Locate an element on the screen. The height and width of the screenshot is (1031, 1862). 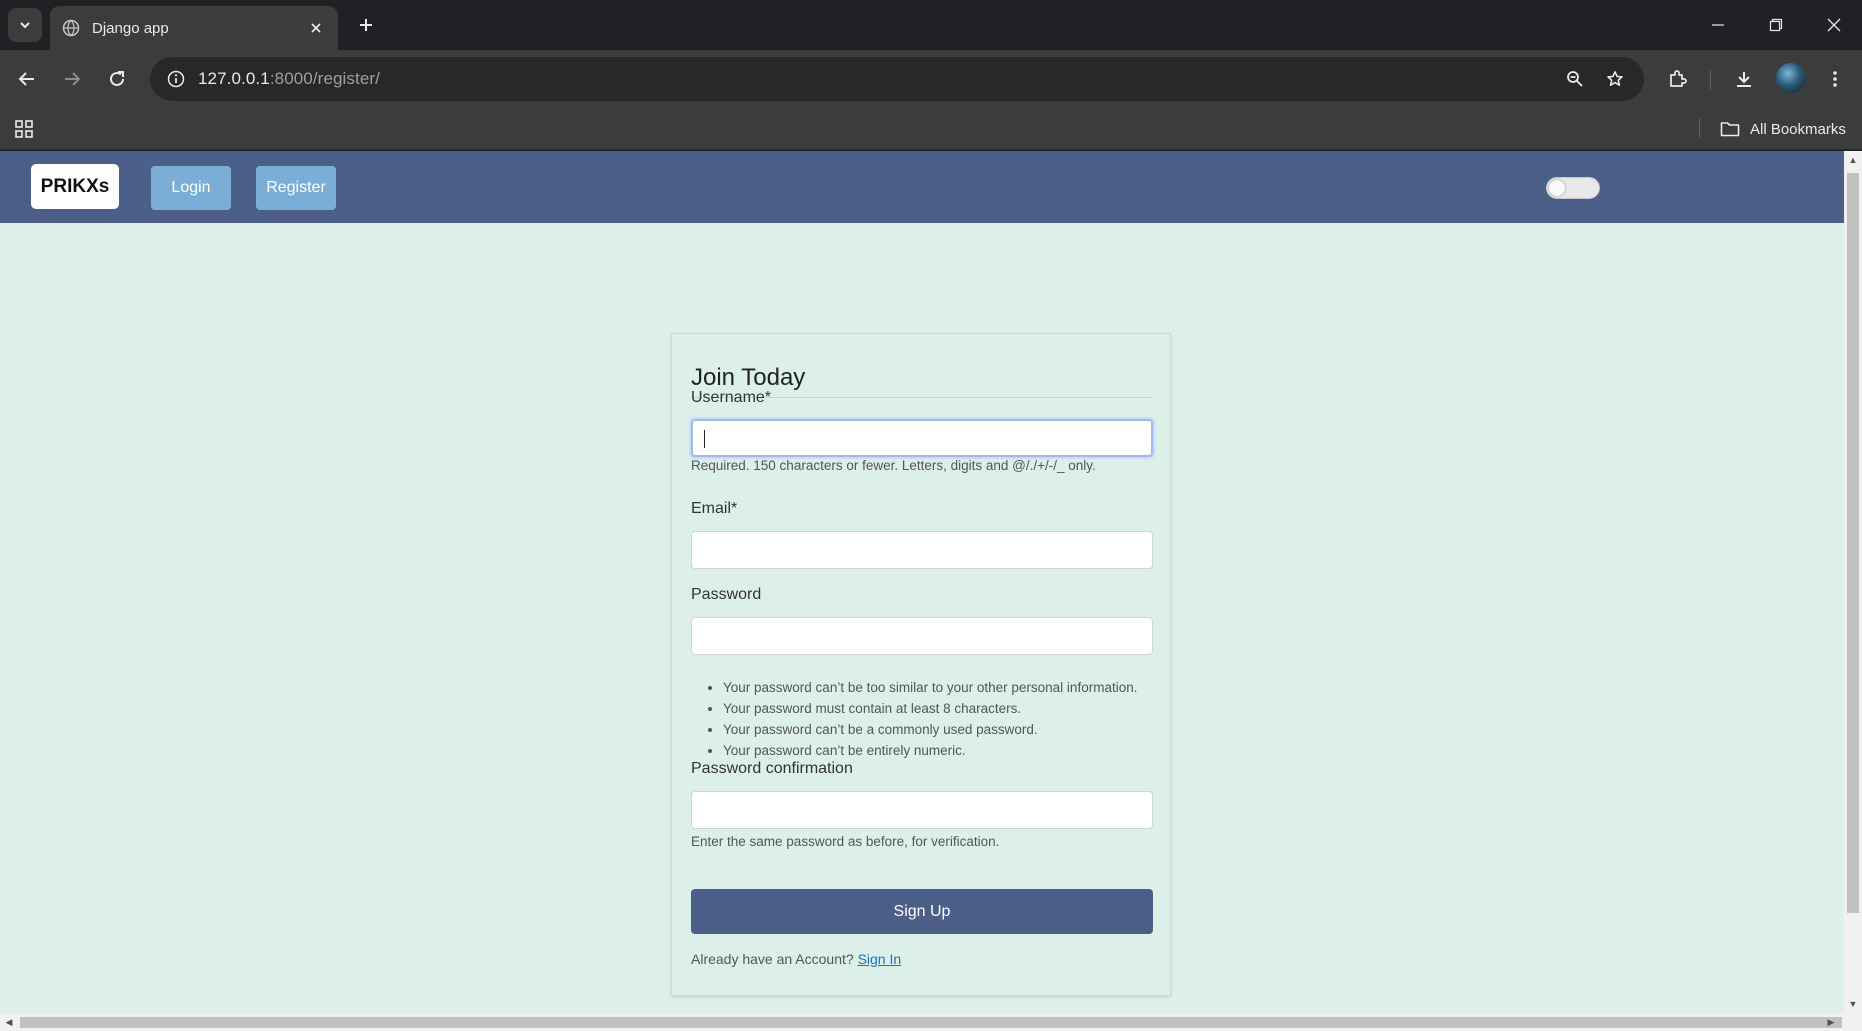
username-field is located at coordinates (922, 438).